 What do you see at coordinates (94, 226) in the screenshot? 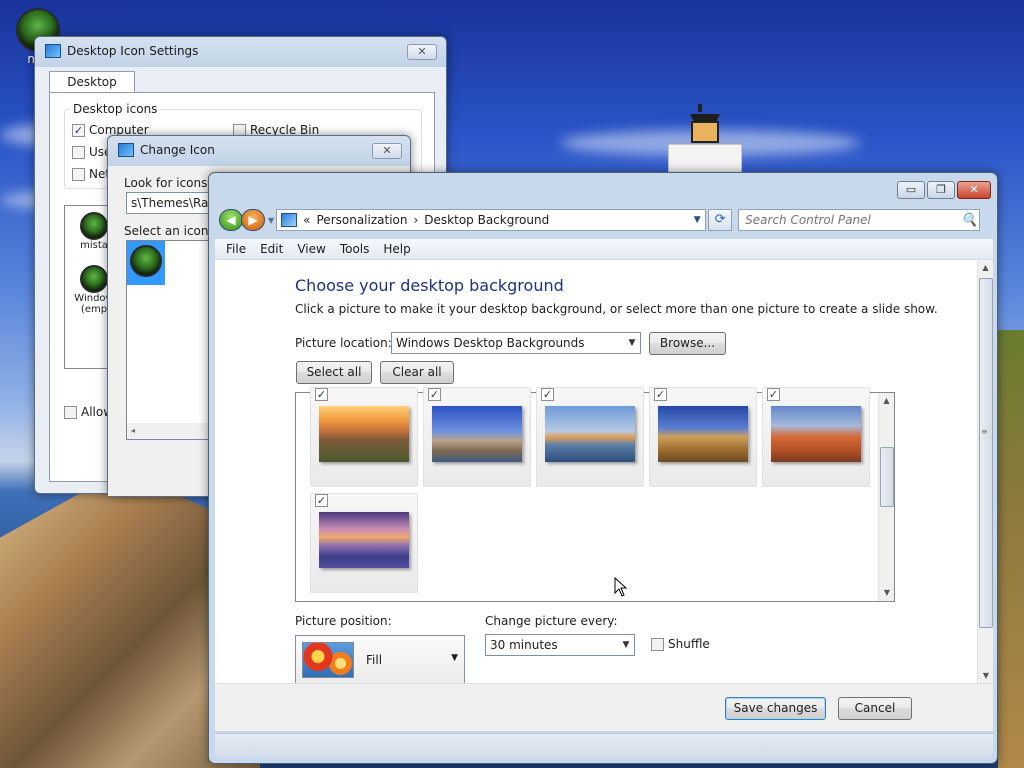
I see `mistake-orb-icon` at bounding box center [94, 226].